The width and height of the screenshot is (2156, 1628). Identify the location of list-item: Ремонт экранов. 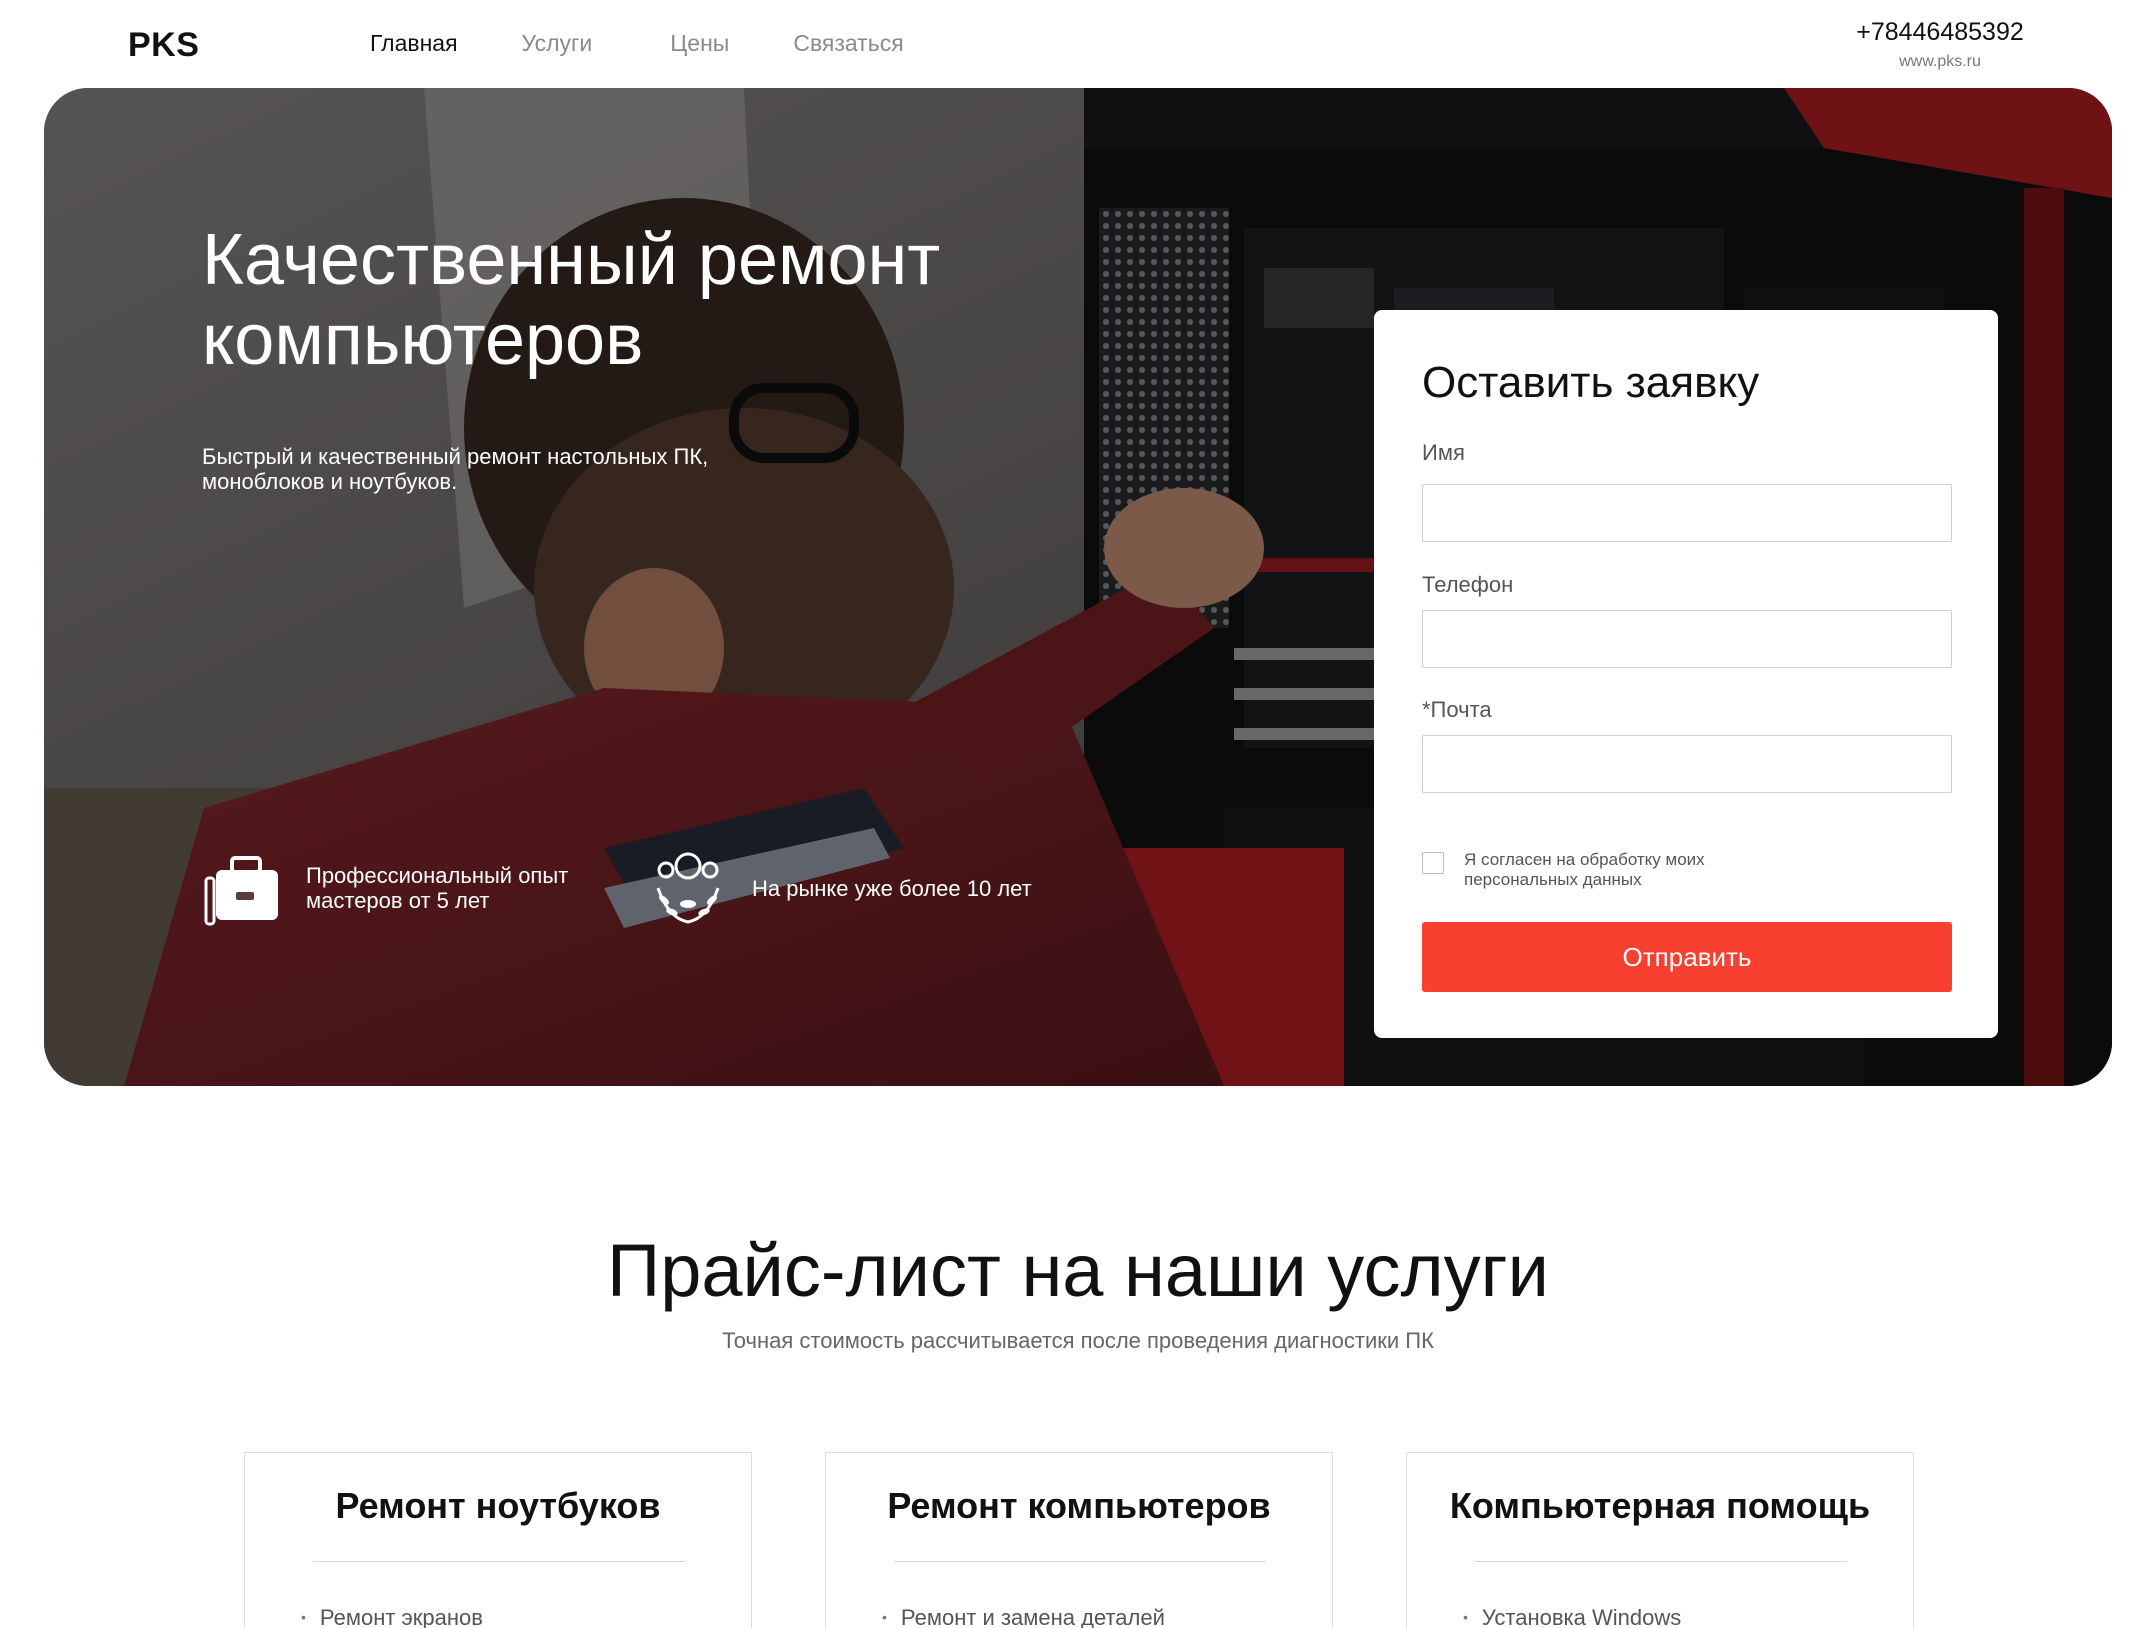
(392, 1616).